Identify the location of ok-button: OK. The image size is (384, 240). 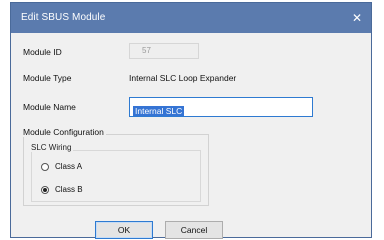
(124, 230).